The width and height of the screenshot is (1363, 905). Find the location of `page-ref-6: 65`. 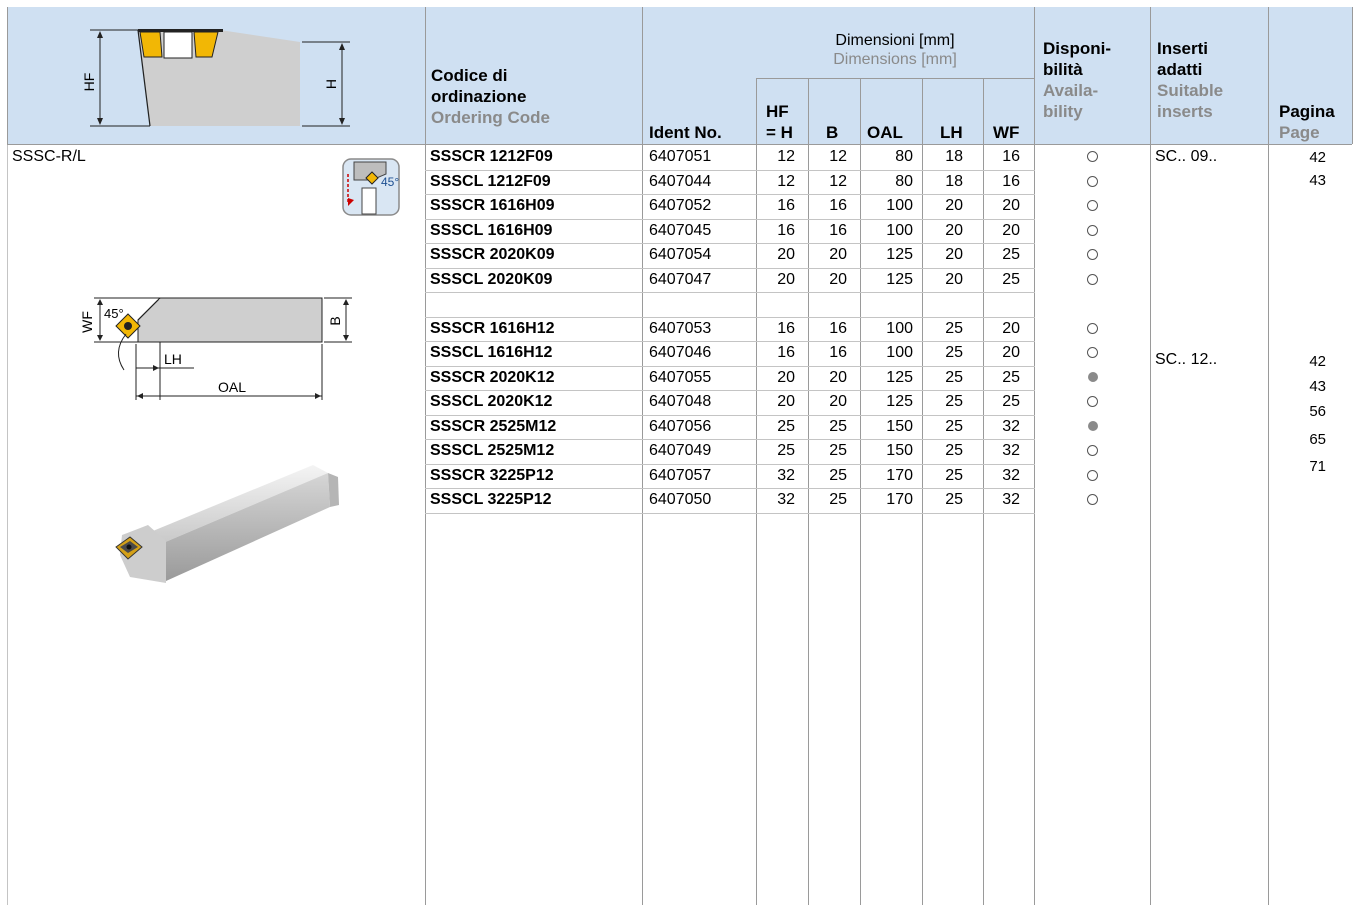

page-ref-6: 65 is located at coordinates (1317, 439).